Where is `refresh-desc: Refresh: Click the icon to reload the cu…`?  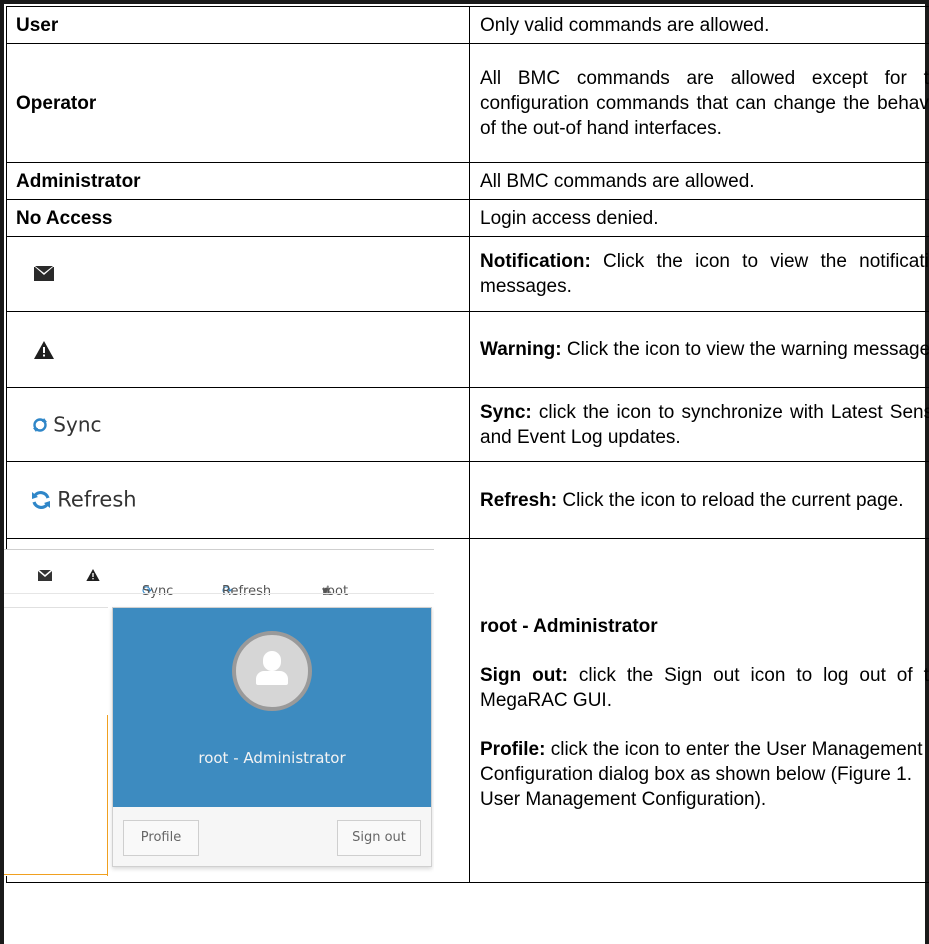
refresh-desc: Refresh: Click the icon to reload the cu… is located at coordinates (699, 500).